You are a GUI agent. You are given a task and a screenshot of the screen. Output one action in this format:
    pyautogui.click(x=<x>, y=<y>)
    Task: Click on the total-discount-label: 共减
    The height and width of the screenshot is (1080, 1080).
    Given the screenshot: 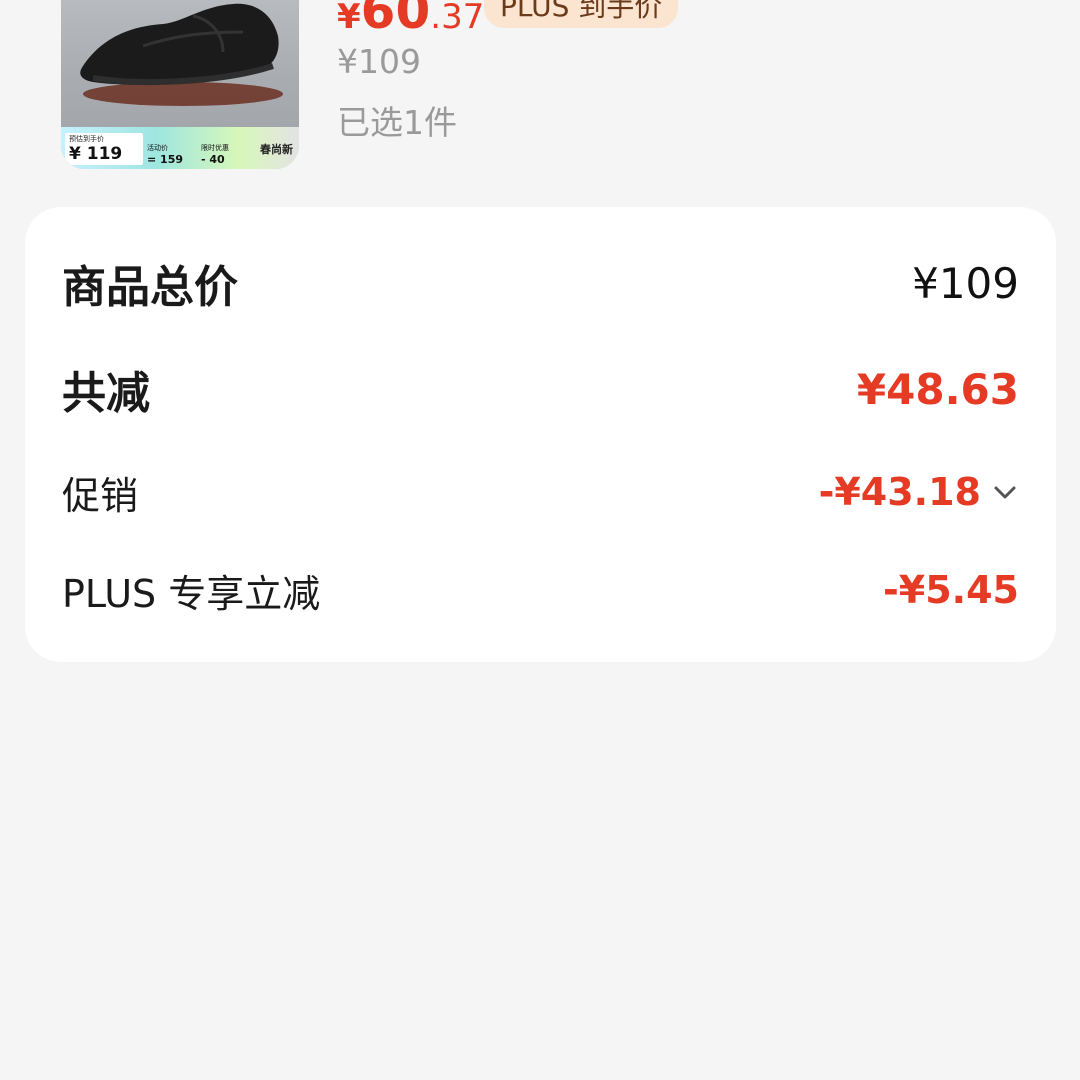 What is the action you would take?
    pyautogui.click(x=106, y=393)
    